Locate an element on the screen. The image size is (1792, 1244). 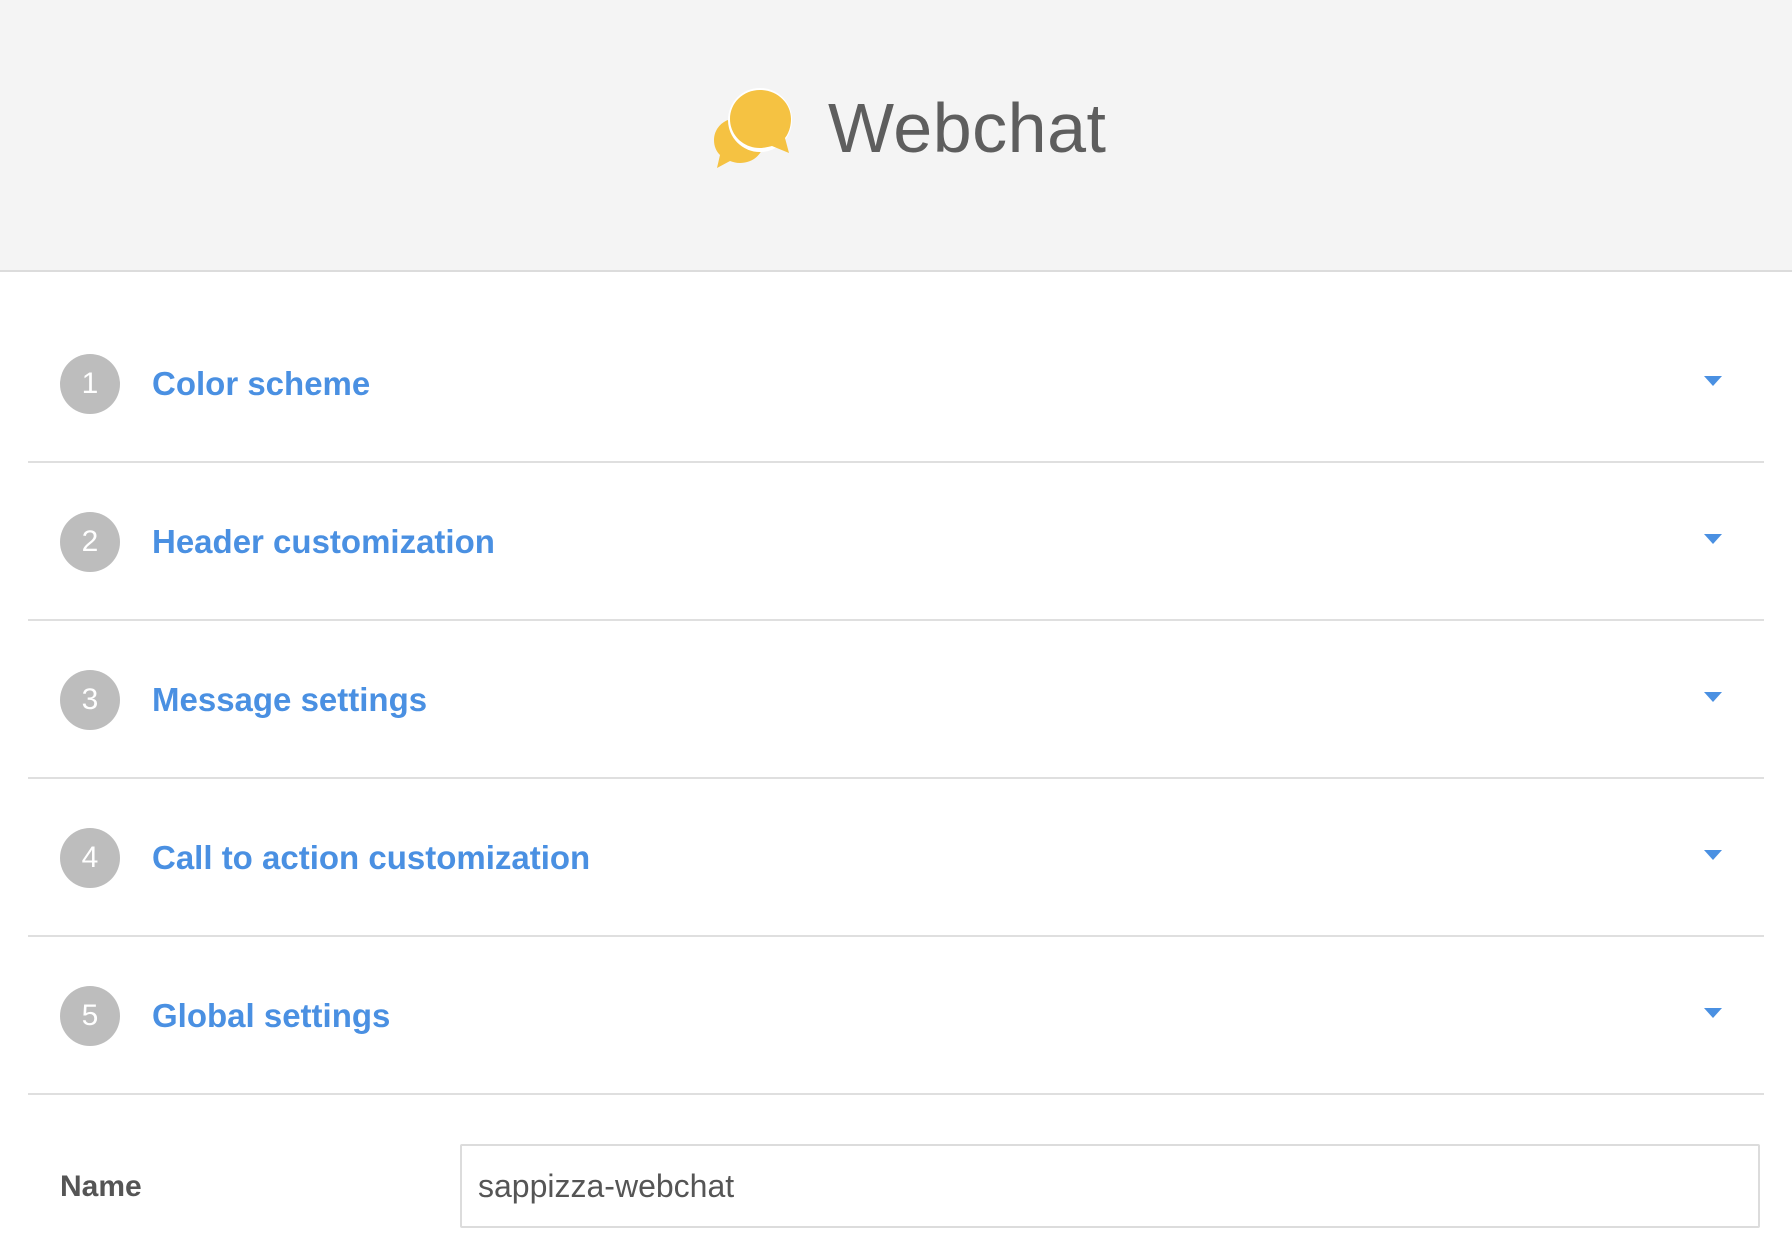
step-number-badge: 5 is located at coordinates (90, 1016).